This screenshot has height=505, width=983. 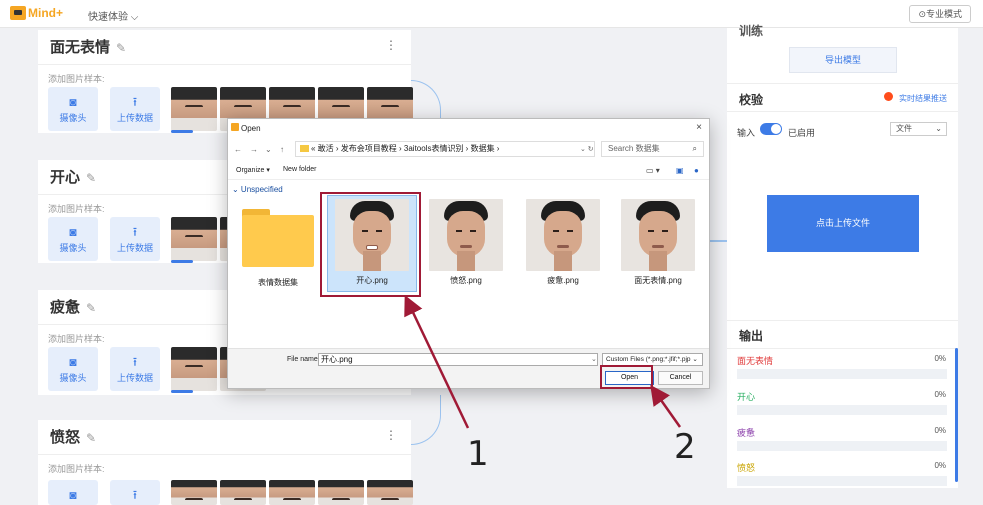 What do you see at coordinates (843, 223) in the screenshot?
I see `upload-file-button: 点击上传文件` at bounding box center [843, 223].